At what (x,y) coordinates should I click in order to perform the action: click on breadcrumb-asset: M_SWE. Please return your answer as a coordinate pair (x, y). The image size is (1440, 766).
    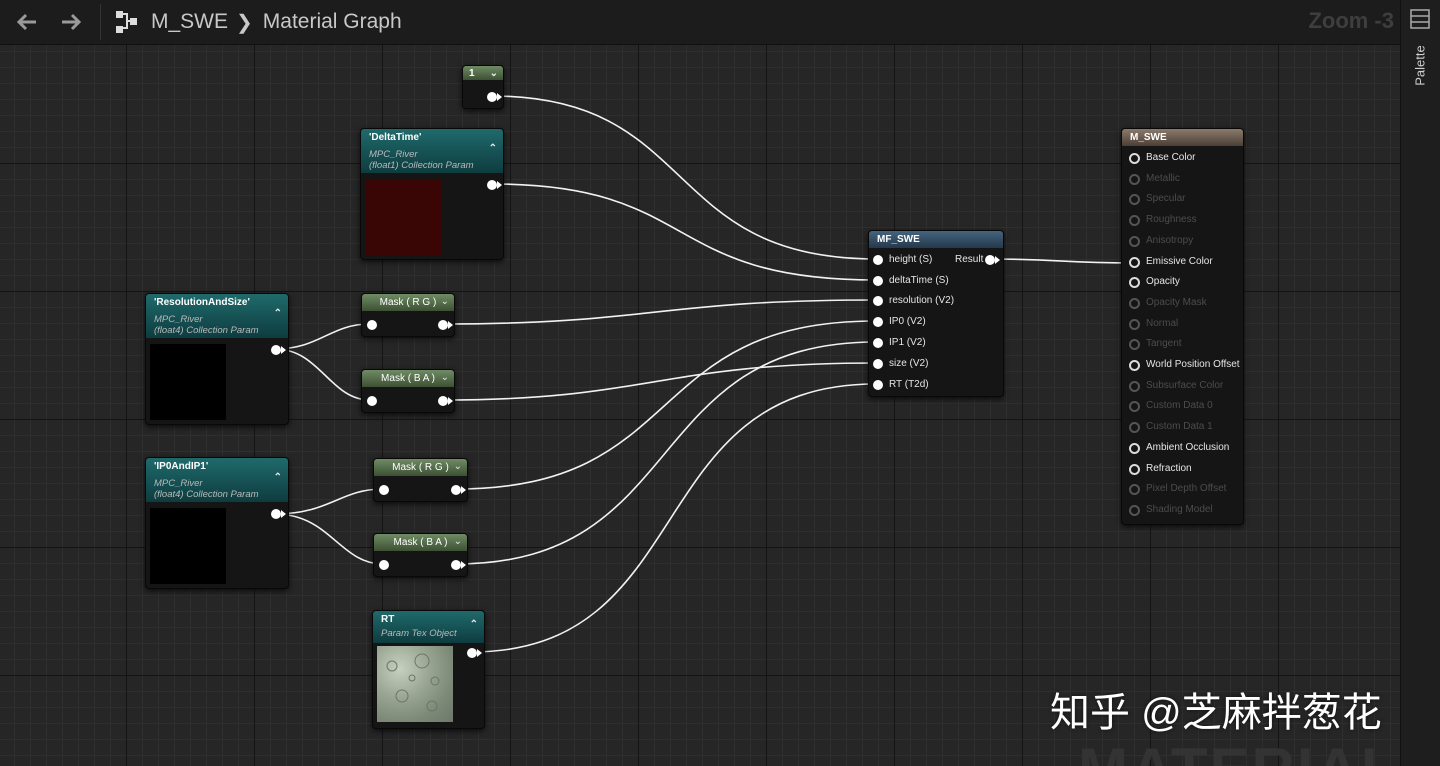
    Looking at the image, I should click on (189, 22).